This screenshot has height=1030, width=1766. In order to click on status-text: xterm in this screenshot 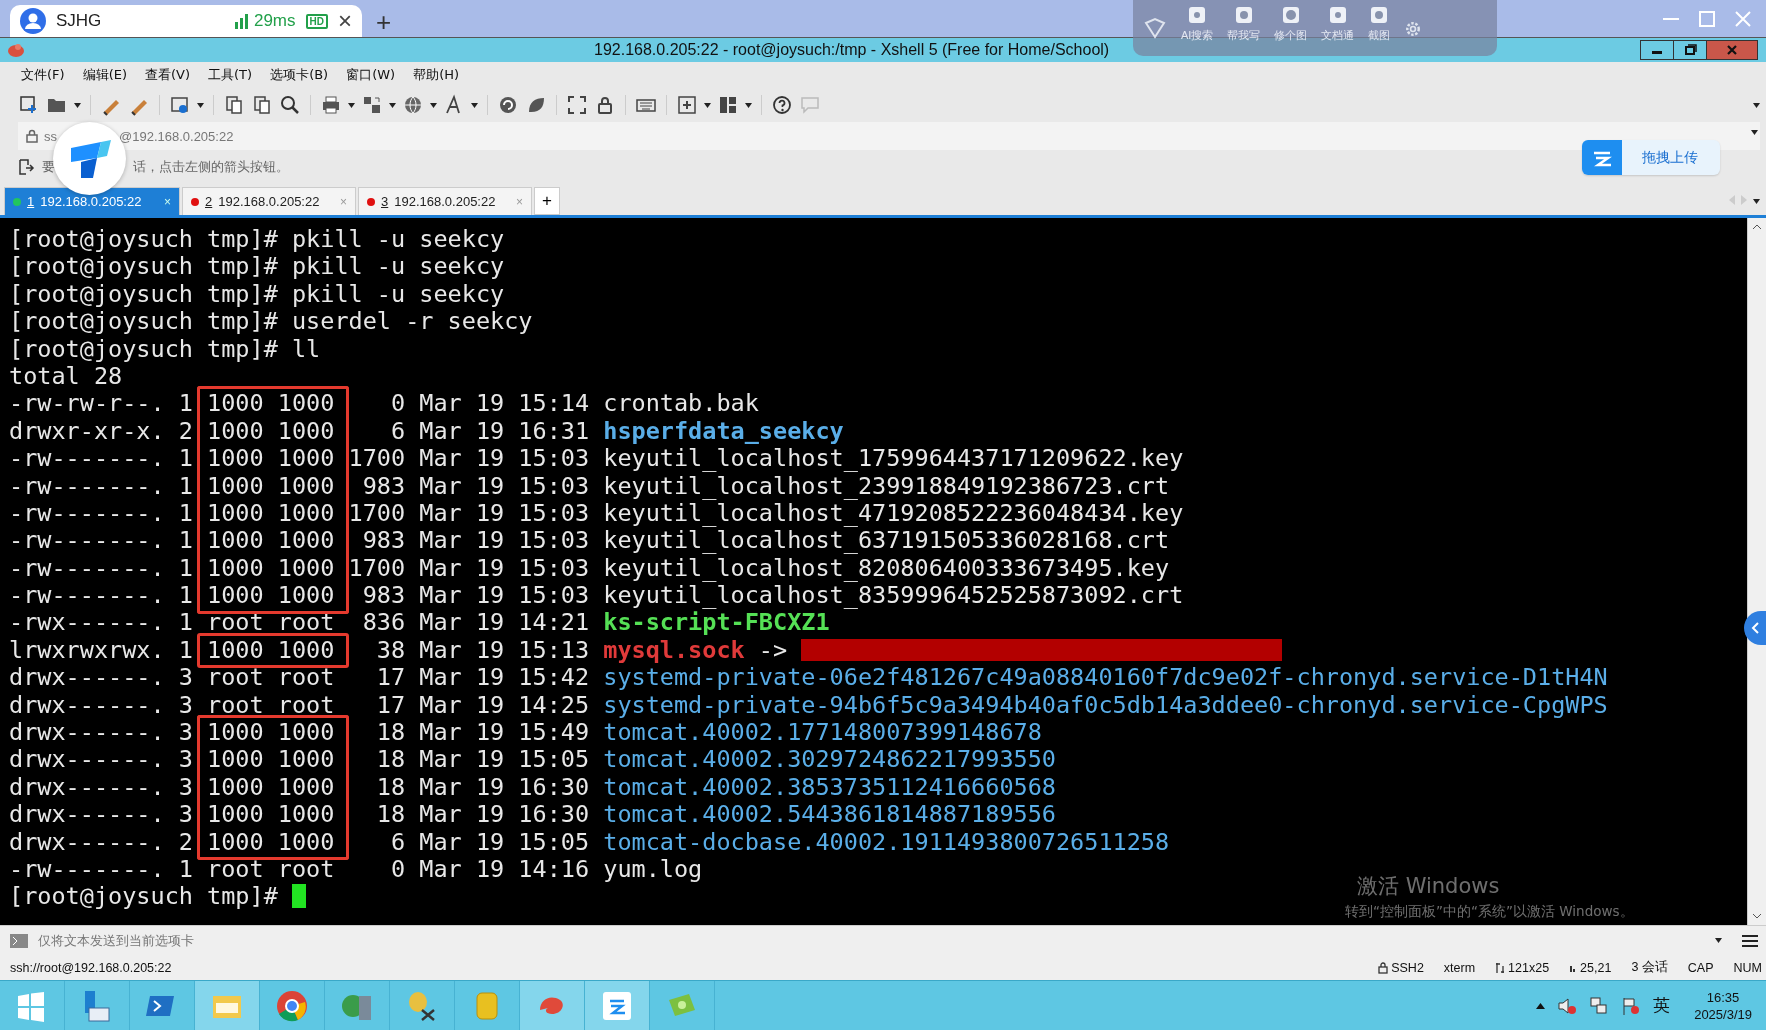, I will do `click(1459, 967)`.